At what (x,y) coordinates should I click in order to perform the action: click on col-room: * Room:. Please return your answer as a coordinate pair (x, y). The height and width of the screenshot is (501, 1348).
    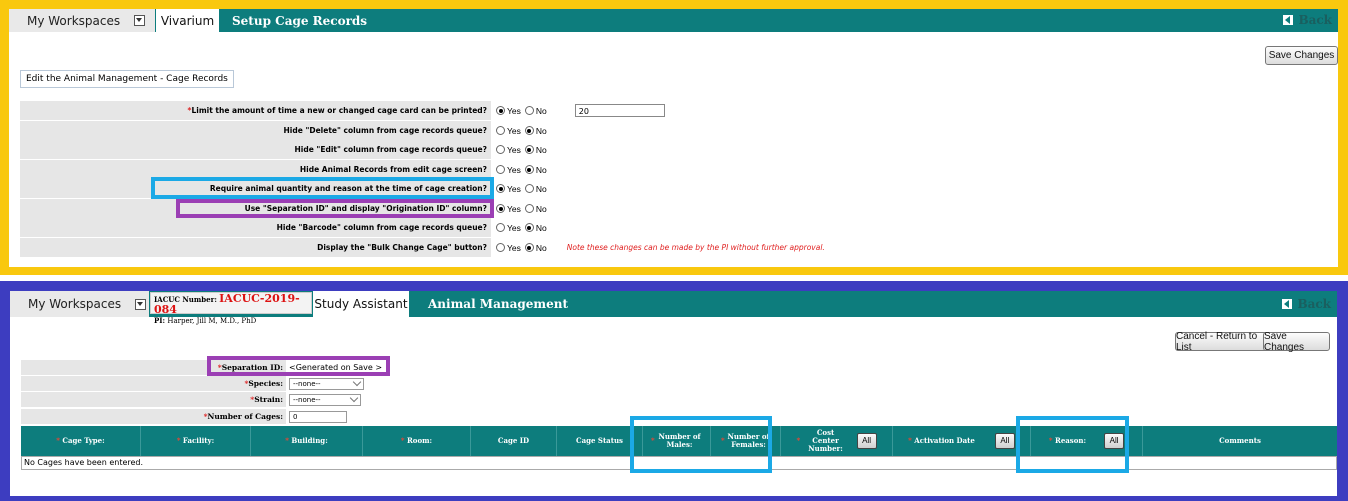
    Looking at the image, I should click on (417, 441).